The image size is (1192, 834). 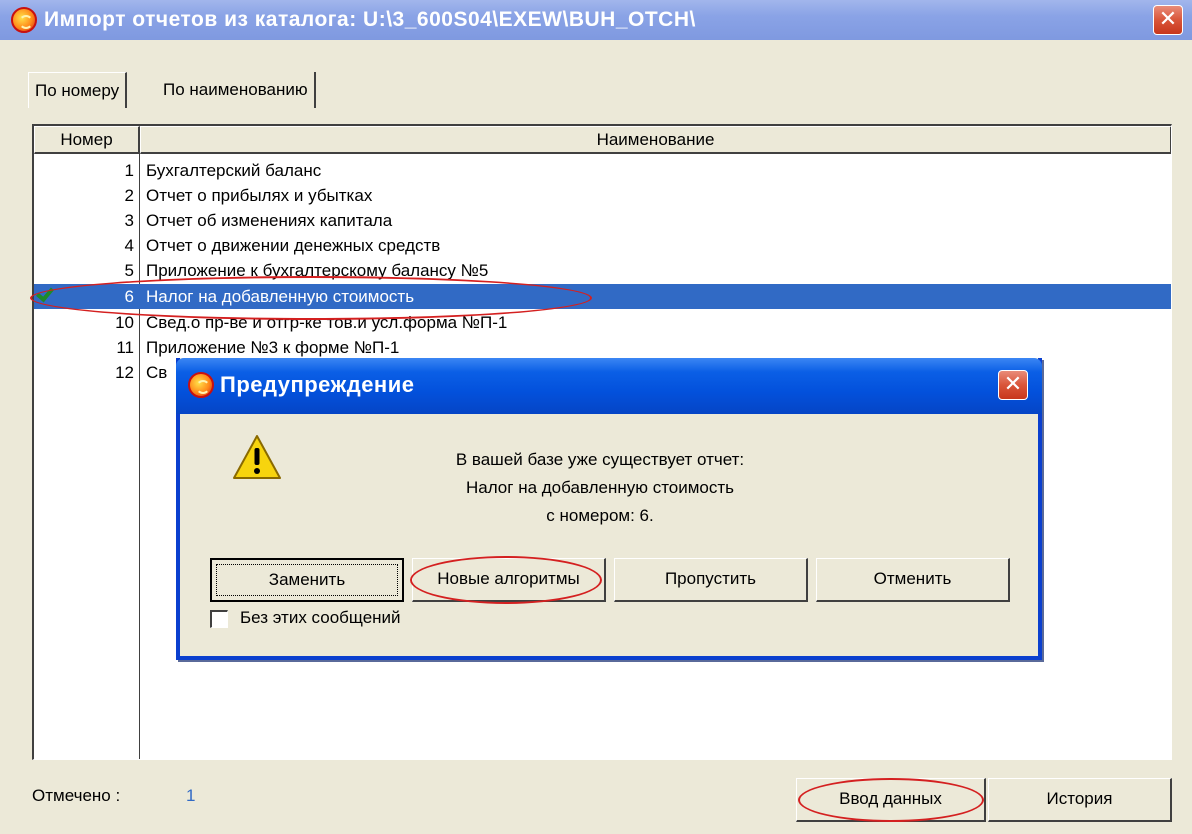 What do you see at coordinates (259, 195) in the screenshot?
I see `row-name: Отчет о прибылях и убытках` at bounding box center [259, 195].